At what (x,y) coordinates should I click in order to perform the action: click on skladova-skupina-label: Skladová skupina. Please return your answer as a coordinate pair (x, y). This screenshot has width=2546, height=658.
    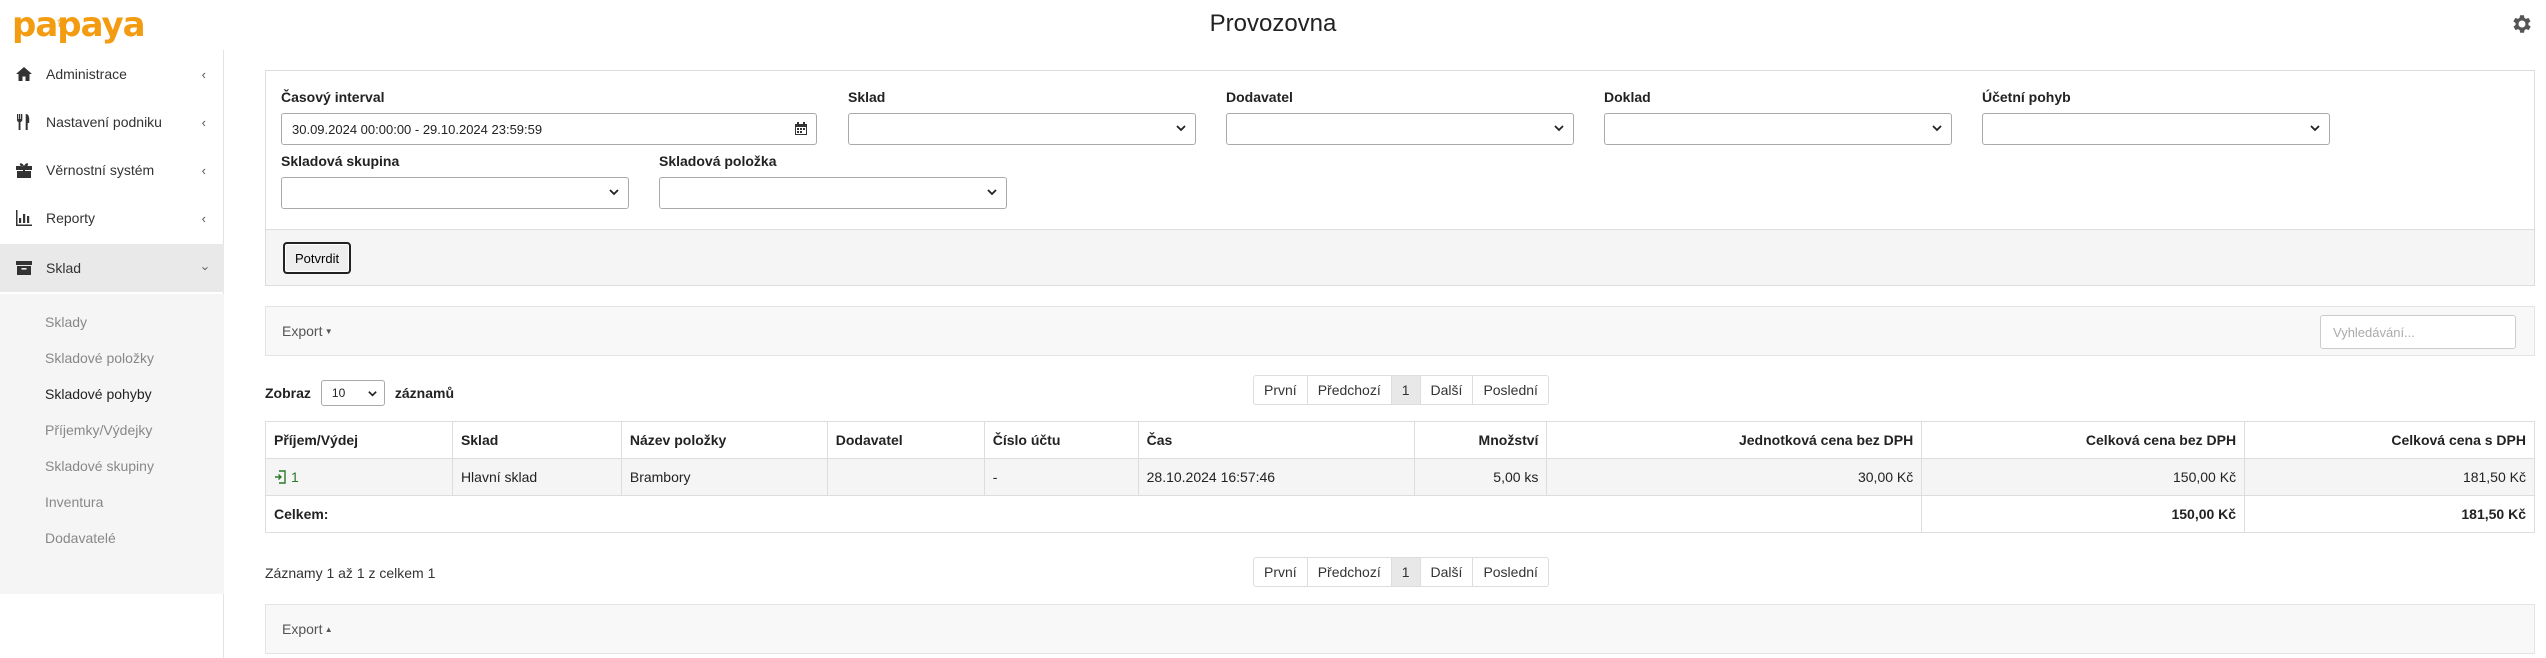
    Looking at the image, I should click on (340, 161).